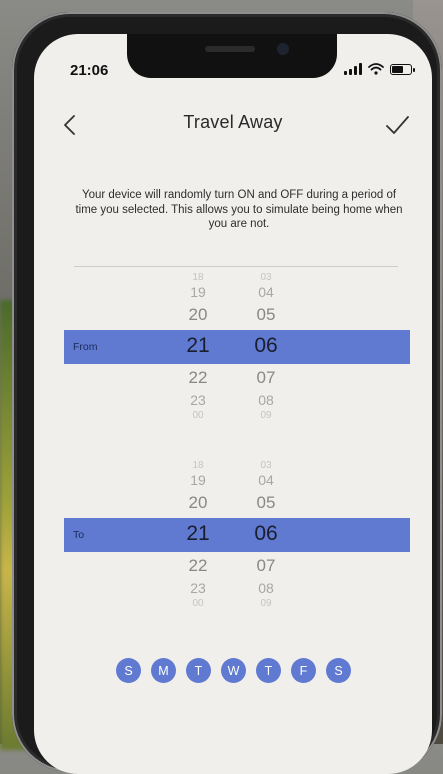 The height and width of the screenshot is (774, 443). What do you see at coordinates (266, 415) in the screenshot?
I see `from-minute-below-3: 09` at bounding box center [266, 415].